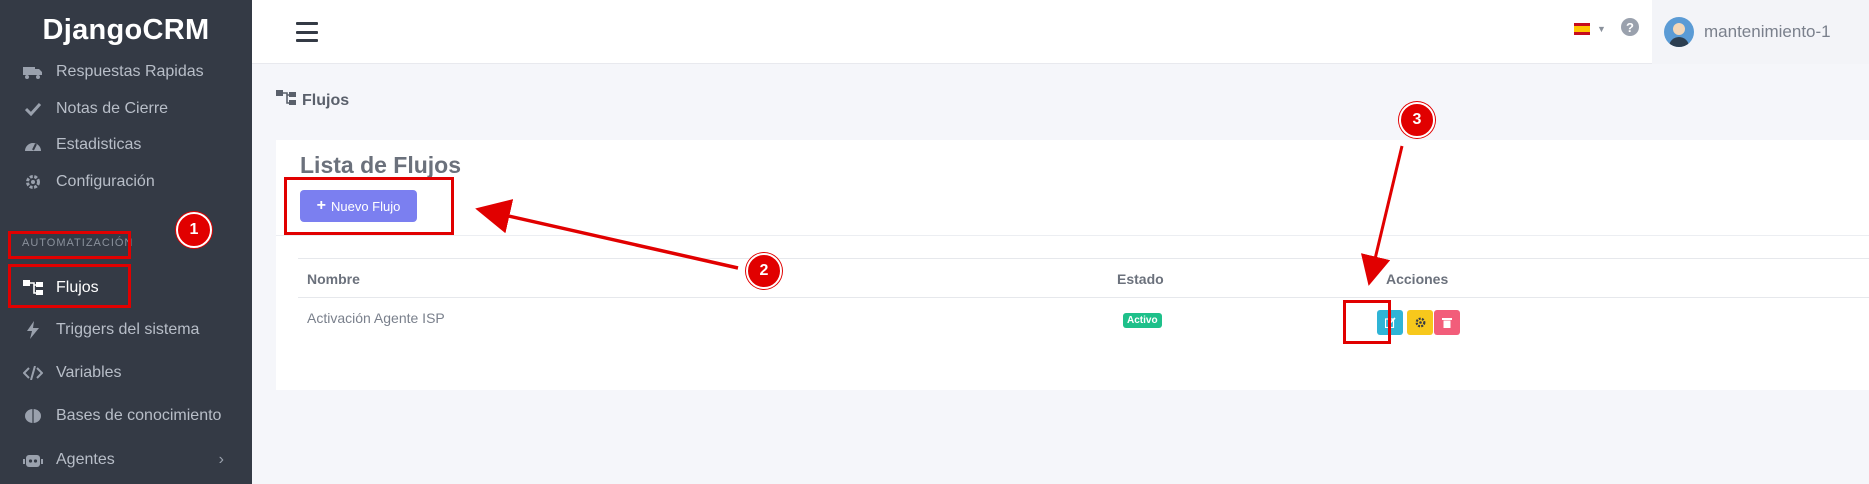  I want to click on column-header-acciones: Acciones, so click(1417, 279).